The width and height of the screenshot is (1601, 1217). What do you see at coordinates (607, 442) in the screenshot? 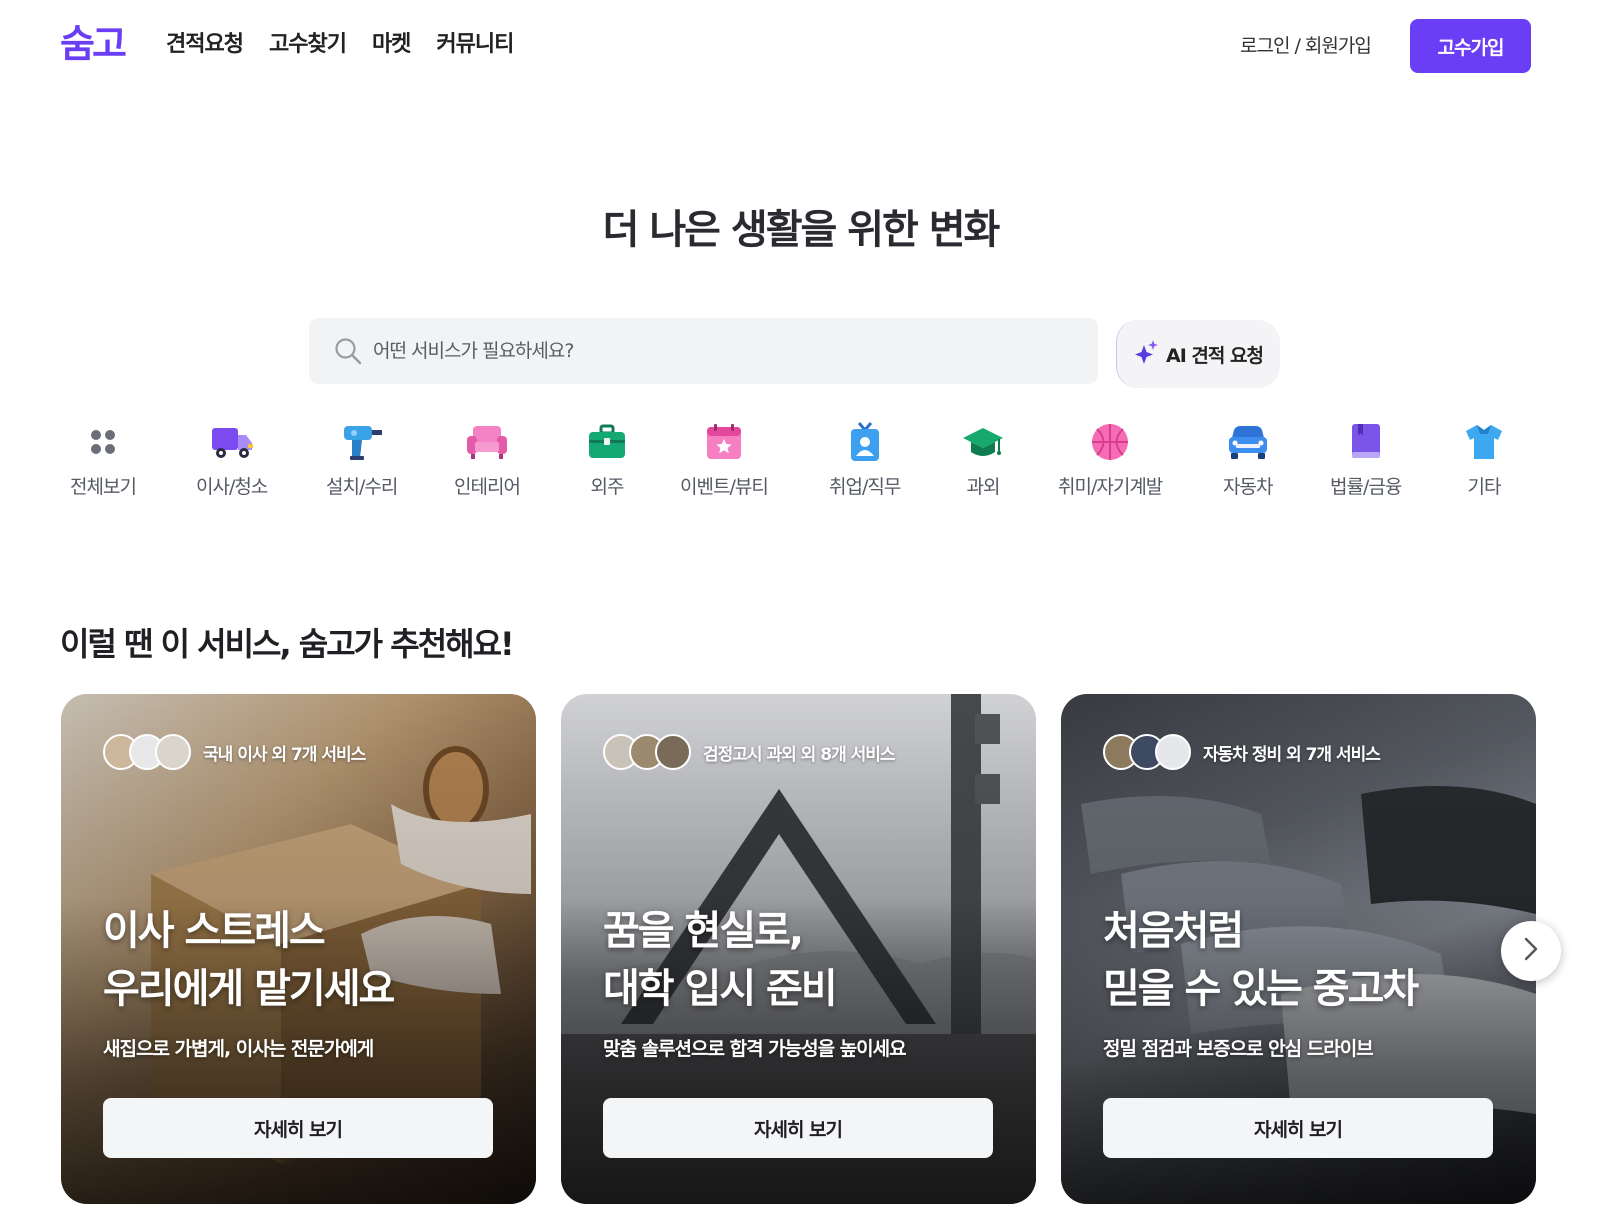
I see `briefcase-icon` at bounding box center [607, 442].